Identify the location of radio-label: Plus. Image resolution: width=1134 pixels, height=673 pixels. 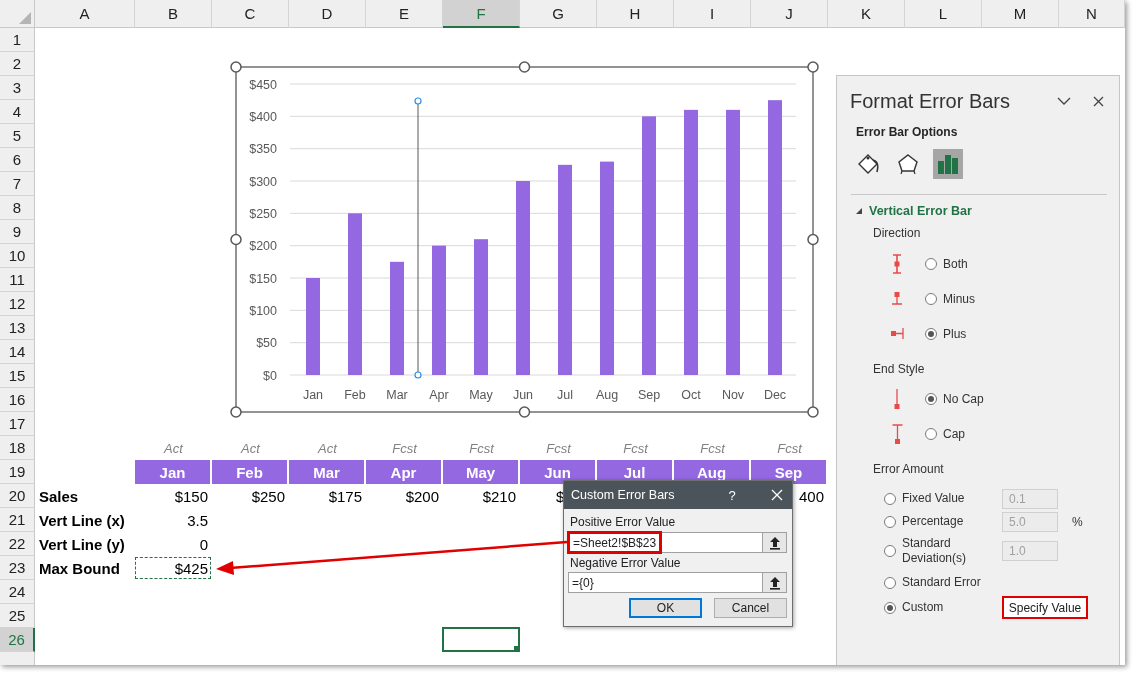
(955, 333).